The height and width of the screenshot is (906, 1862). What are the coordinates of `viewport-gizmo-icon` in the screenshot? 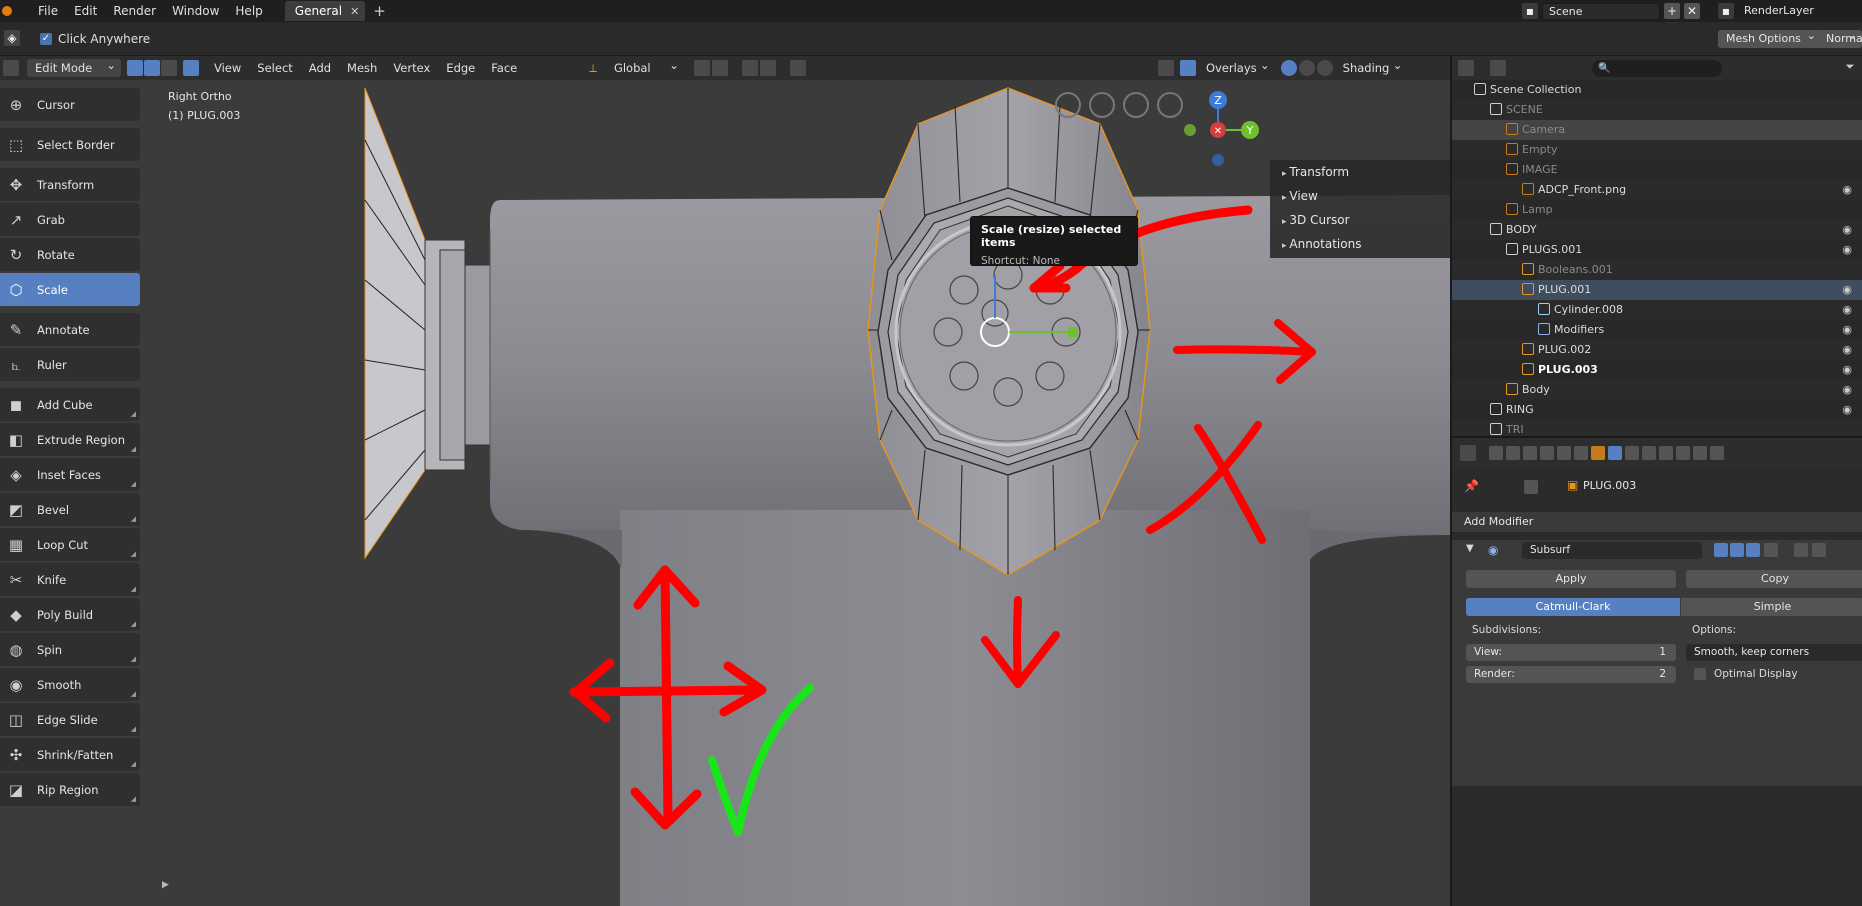 It's located at (1165, 68).